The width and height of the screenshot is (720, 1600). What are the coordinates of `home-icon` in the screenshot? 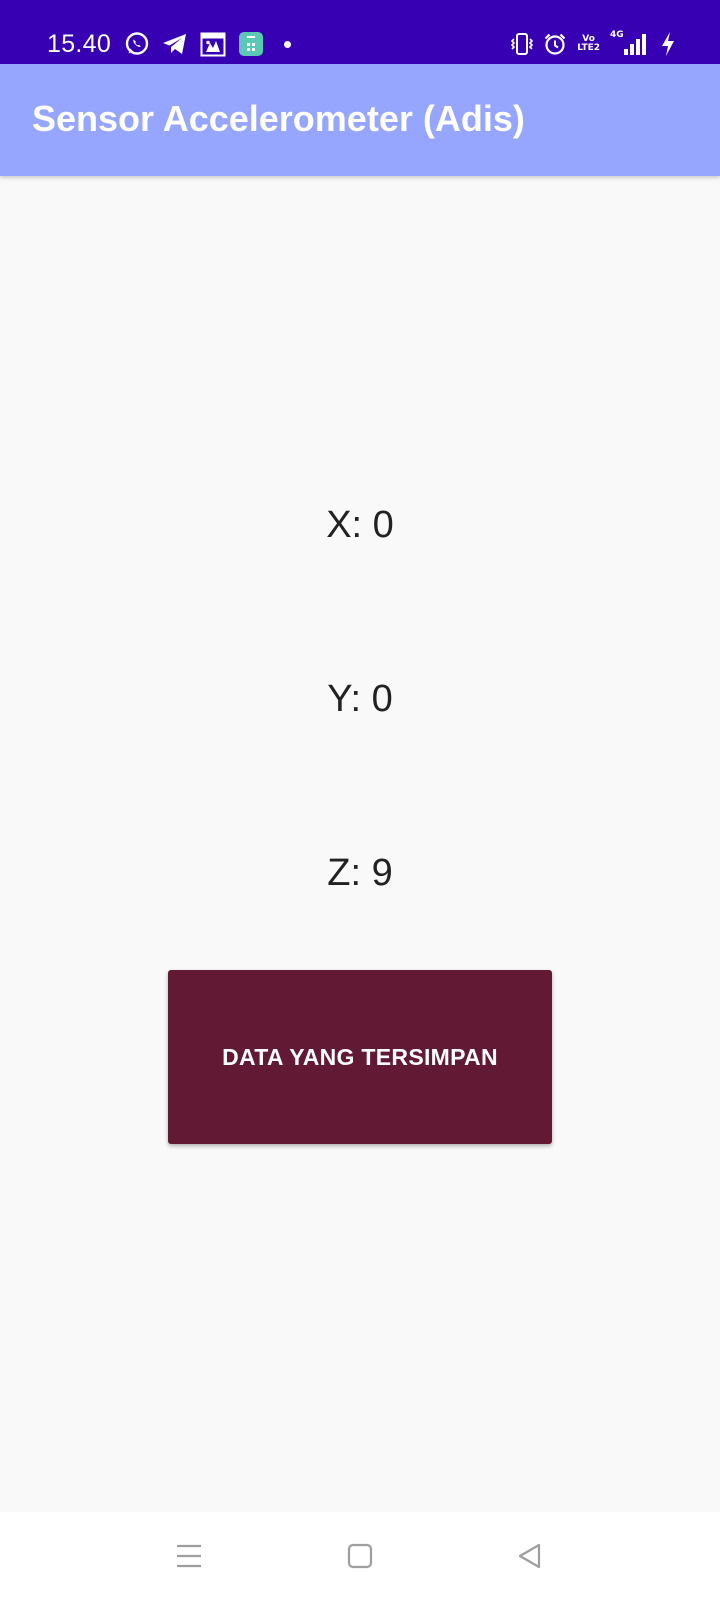 It's located at (360, 1556).